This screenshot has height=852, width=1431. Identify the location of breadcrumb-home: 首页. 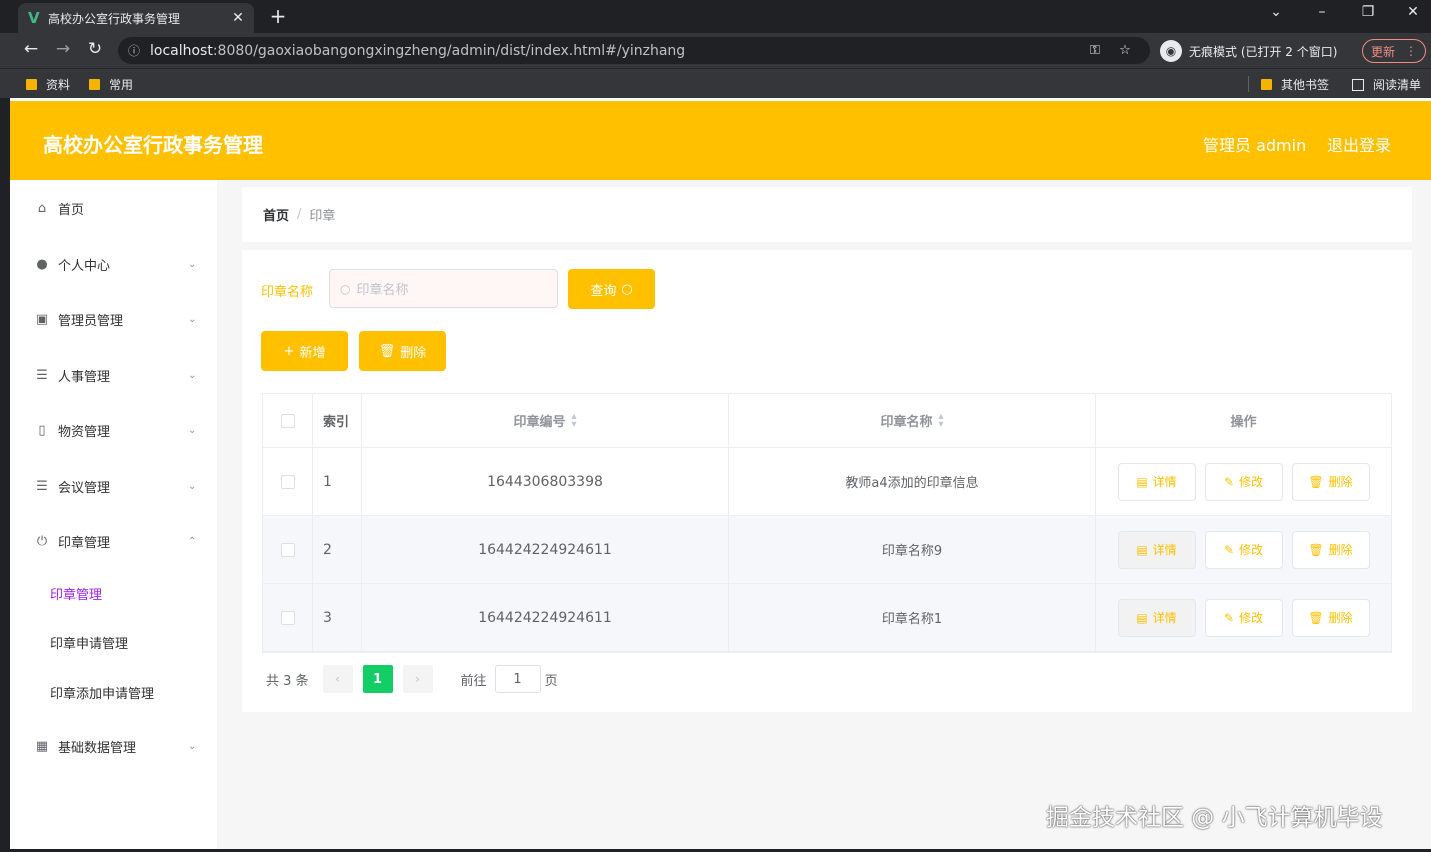
(276, 214).